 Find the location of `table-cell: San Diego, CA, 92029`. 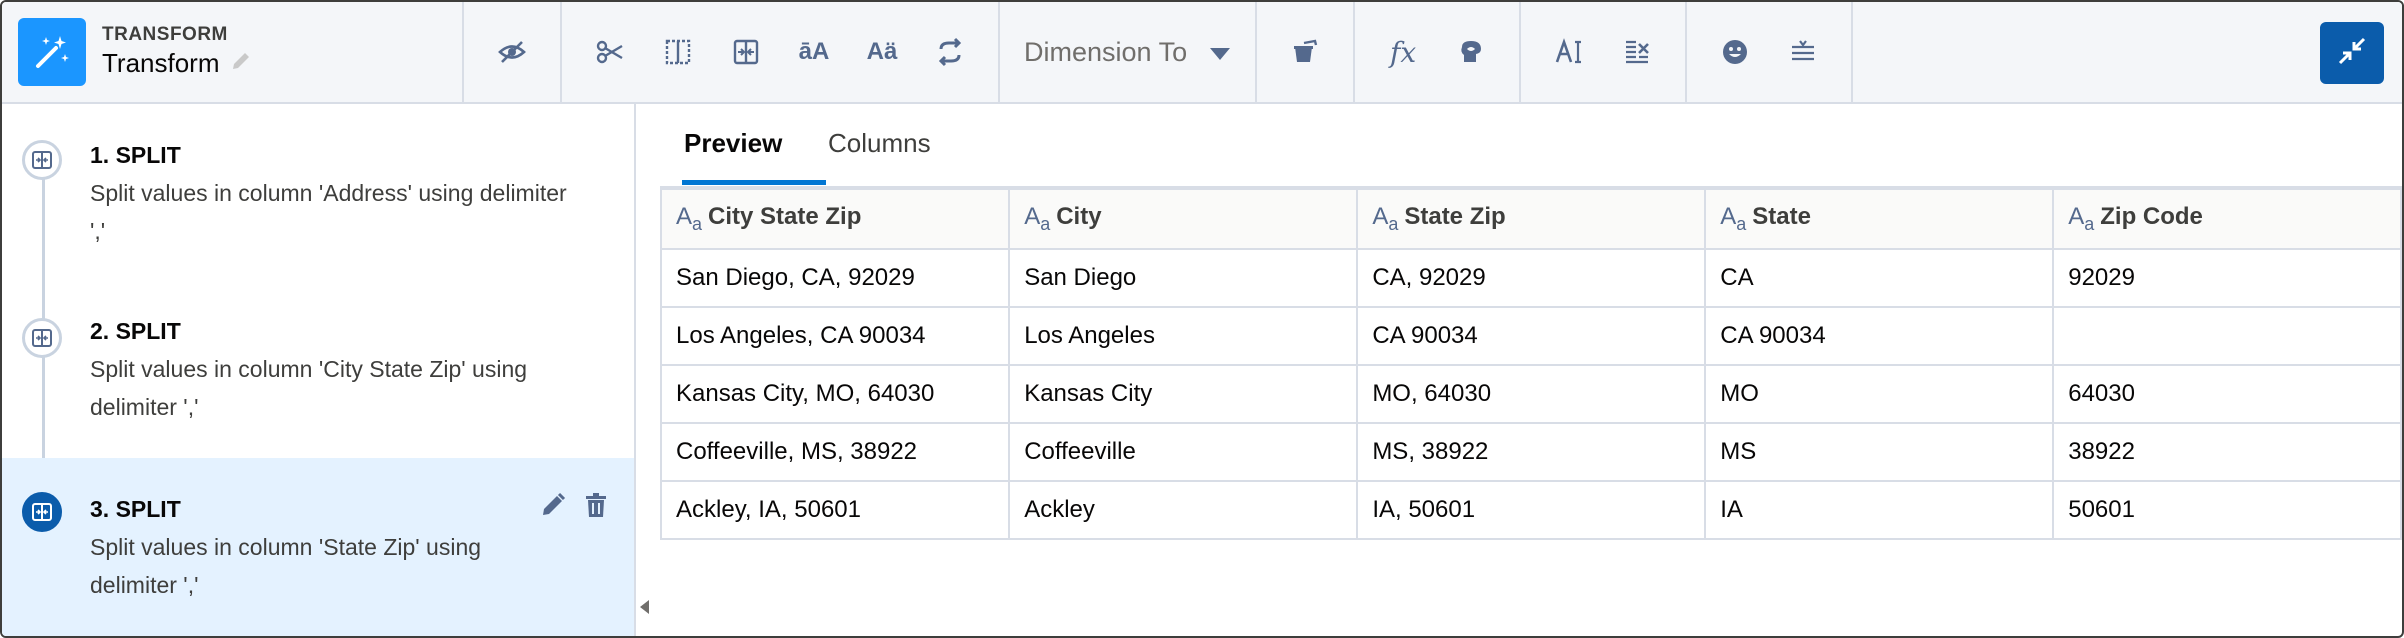

table-cell: San Diego, CA, 92029 is located at coordinates (835, 278).